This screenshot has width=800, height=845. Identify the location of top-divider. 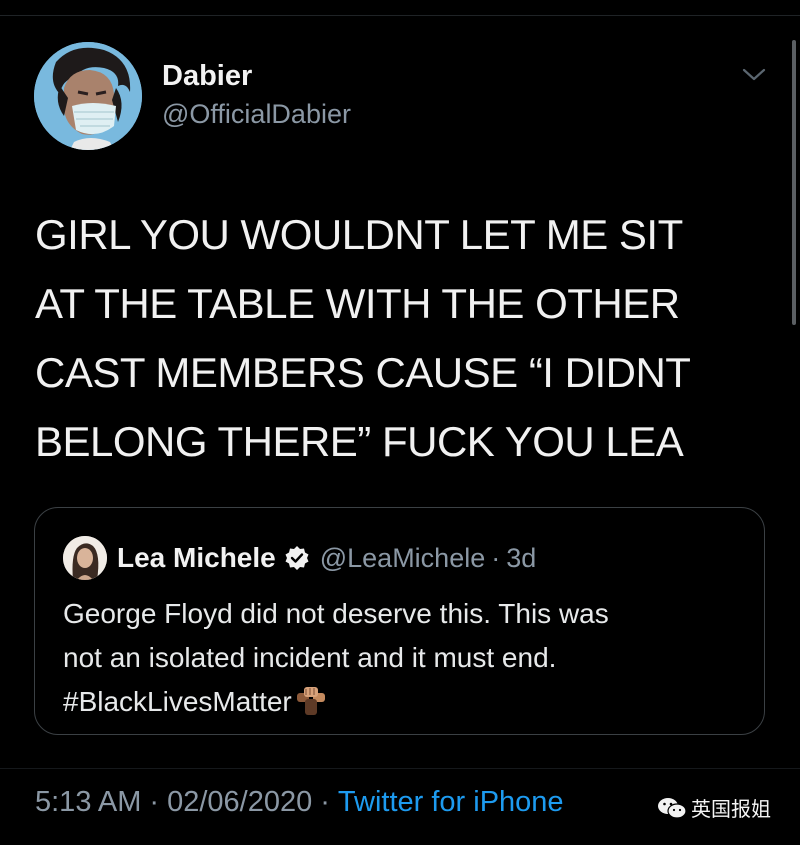
(400, 15).